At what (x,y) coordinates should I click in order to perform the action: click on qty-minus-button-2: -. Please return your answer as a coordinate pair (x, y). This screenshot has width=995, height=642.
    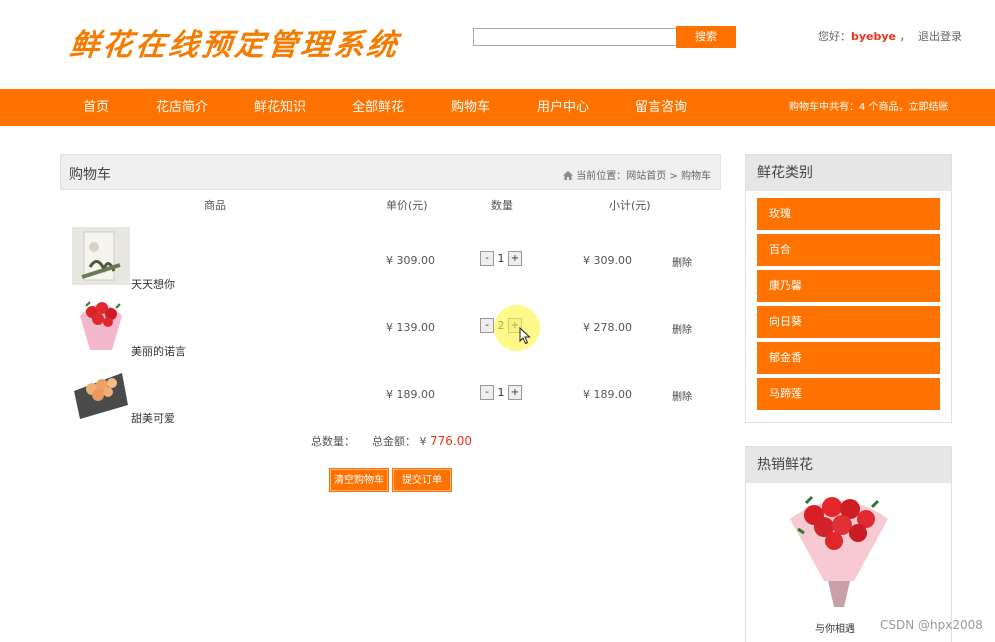
    Looking at the image, I should click on (487, 325).